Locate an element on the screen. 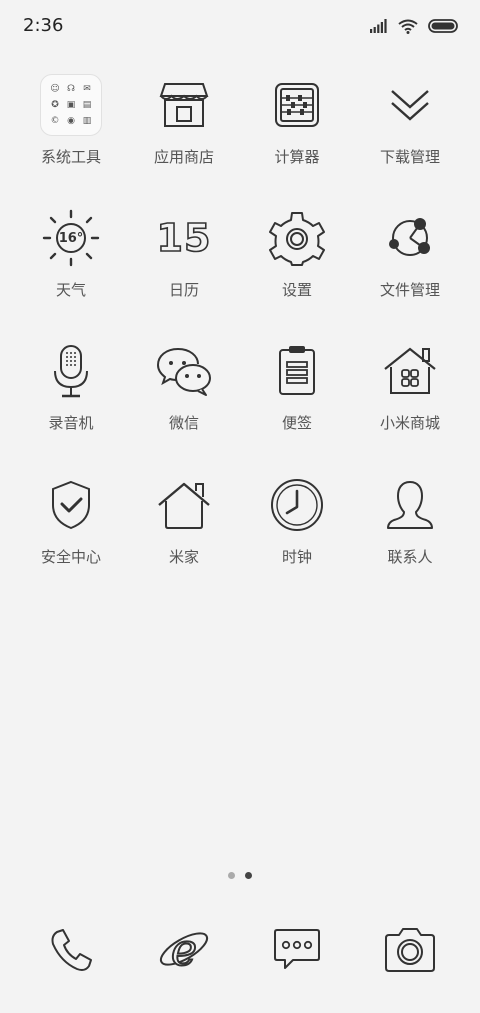 This screenshot has width=480, height=1013. microphone-icon is located at coordinates (71, 371).